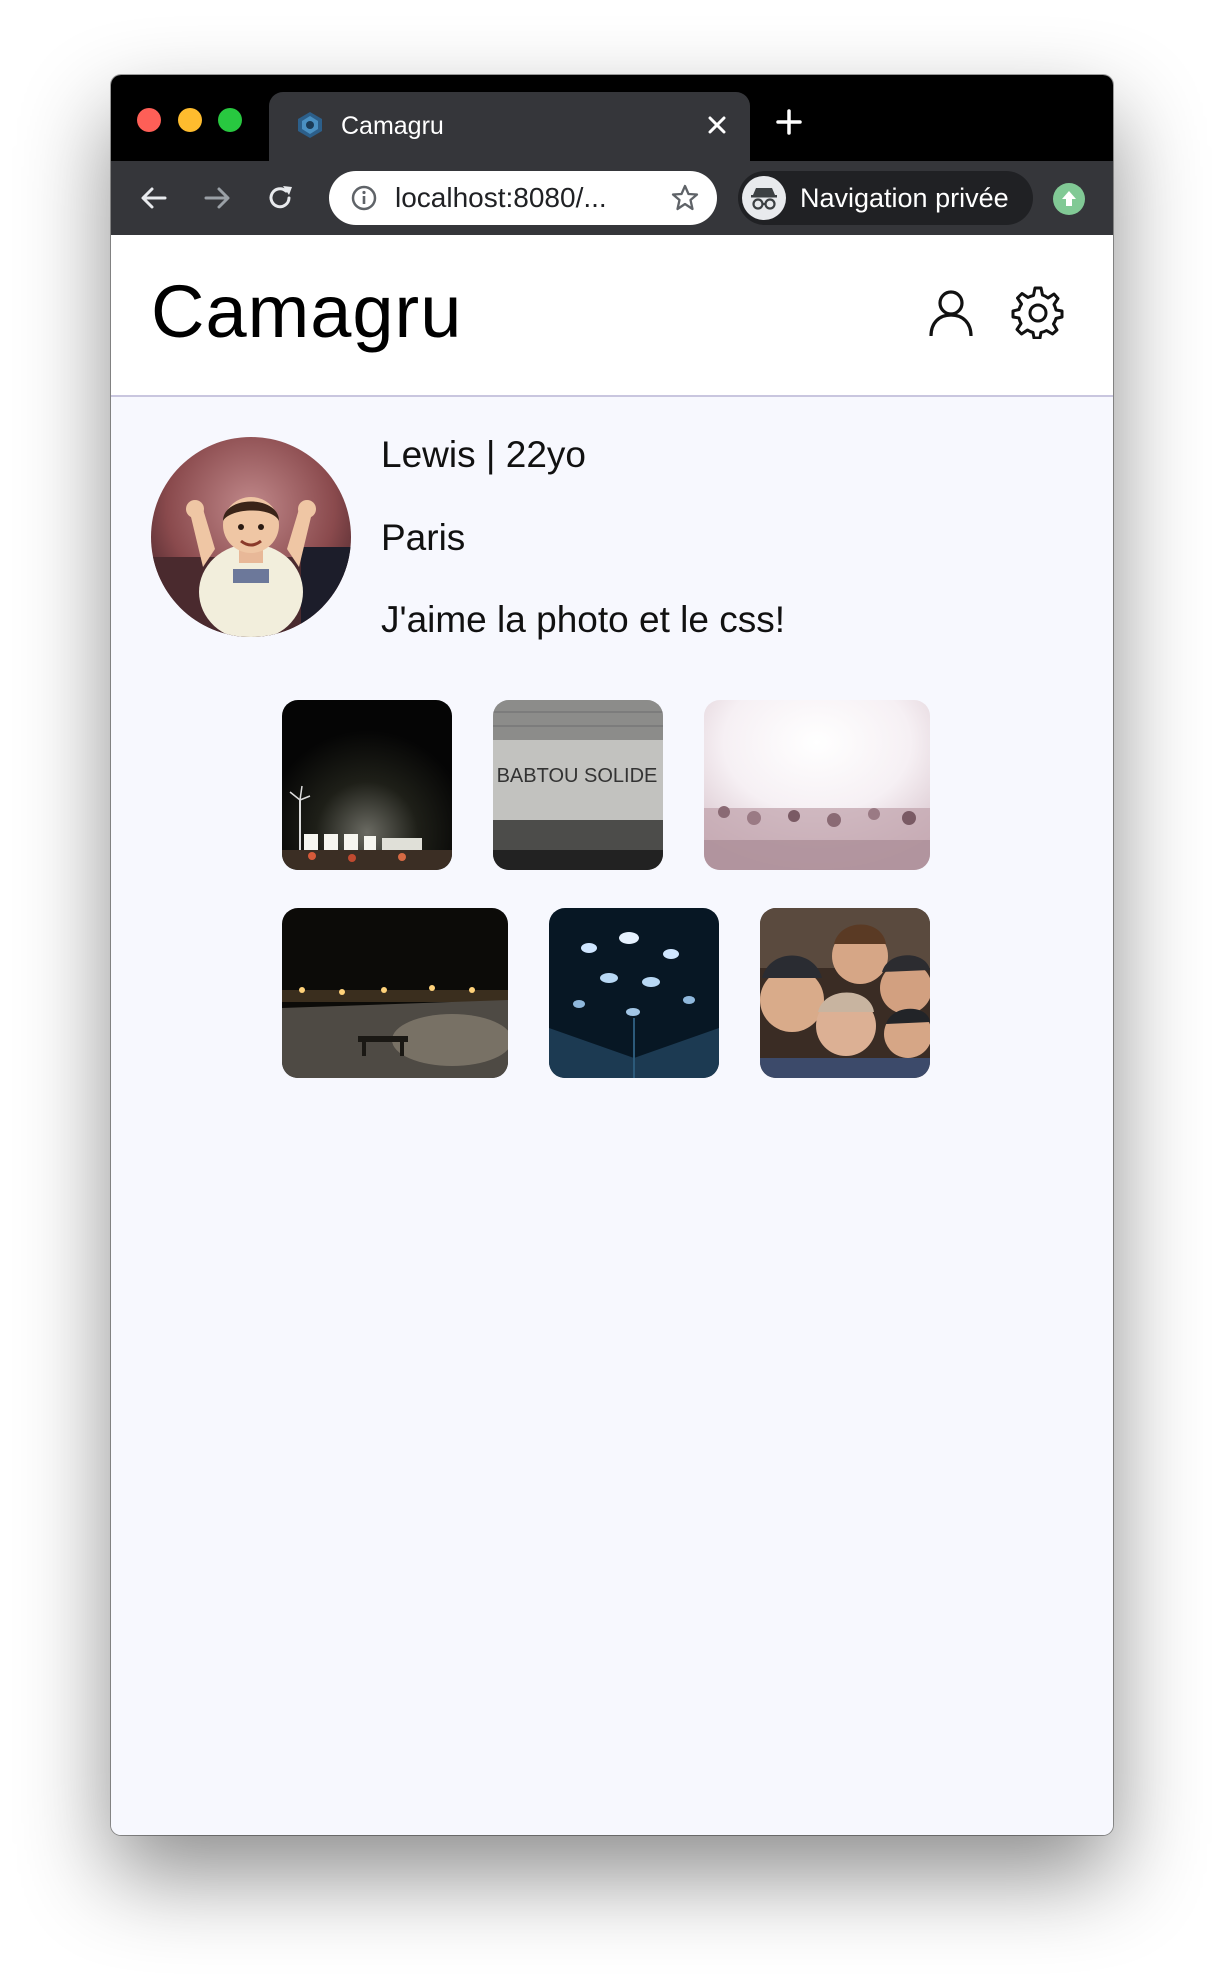 The width and height of the screenshot is (1224, 1978). What do you see at coordinates (310, 125) in the screenshot?
I see `favicon-icon` at bounding box center [310, 125].